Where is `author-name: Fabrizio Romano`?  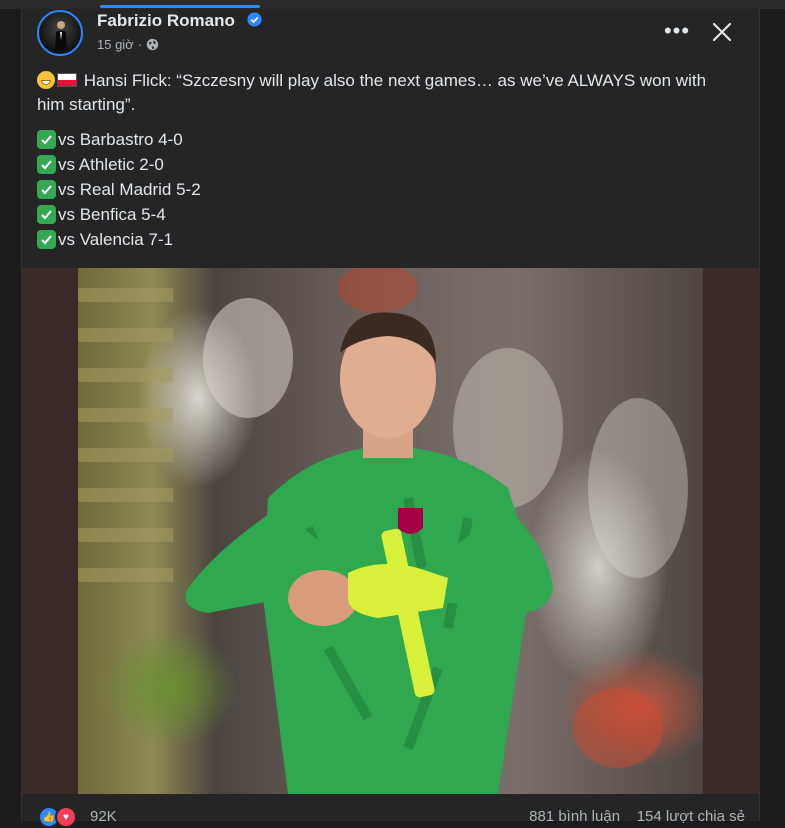 author-name: Fabrizio Romano is located at coordinates (166, 21).